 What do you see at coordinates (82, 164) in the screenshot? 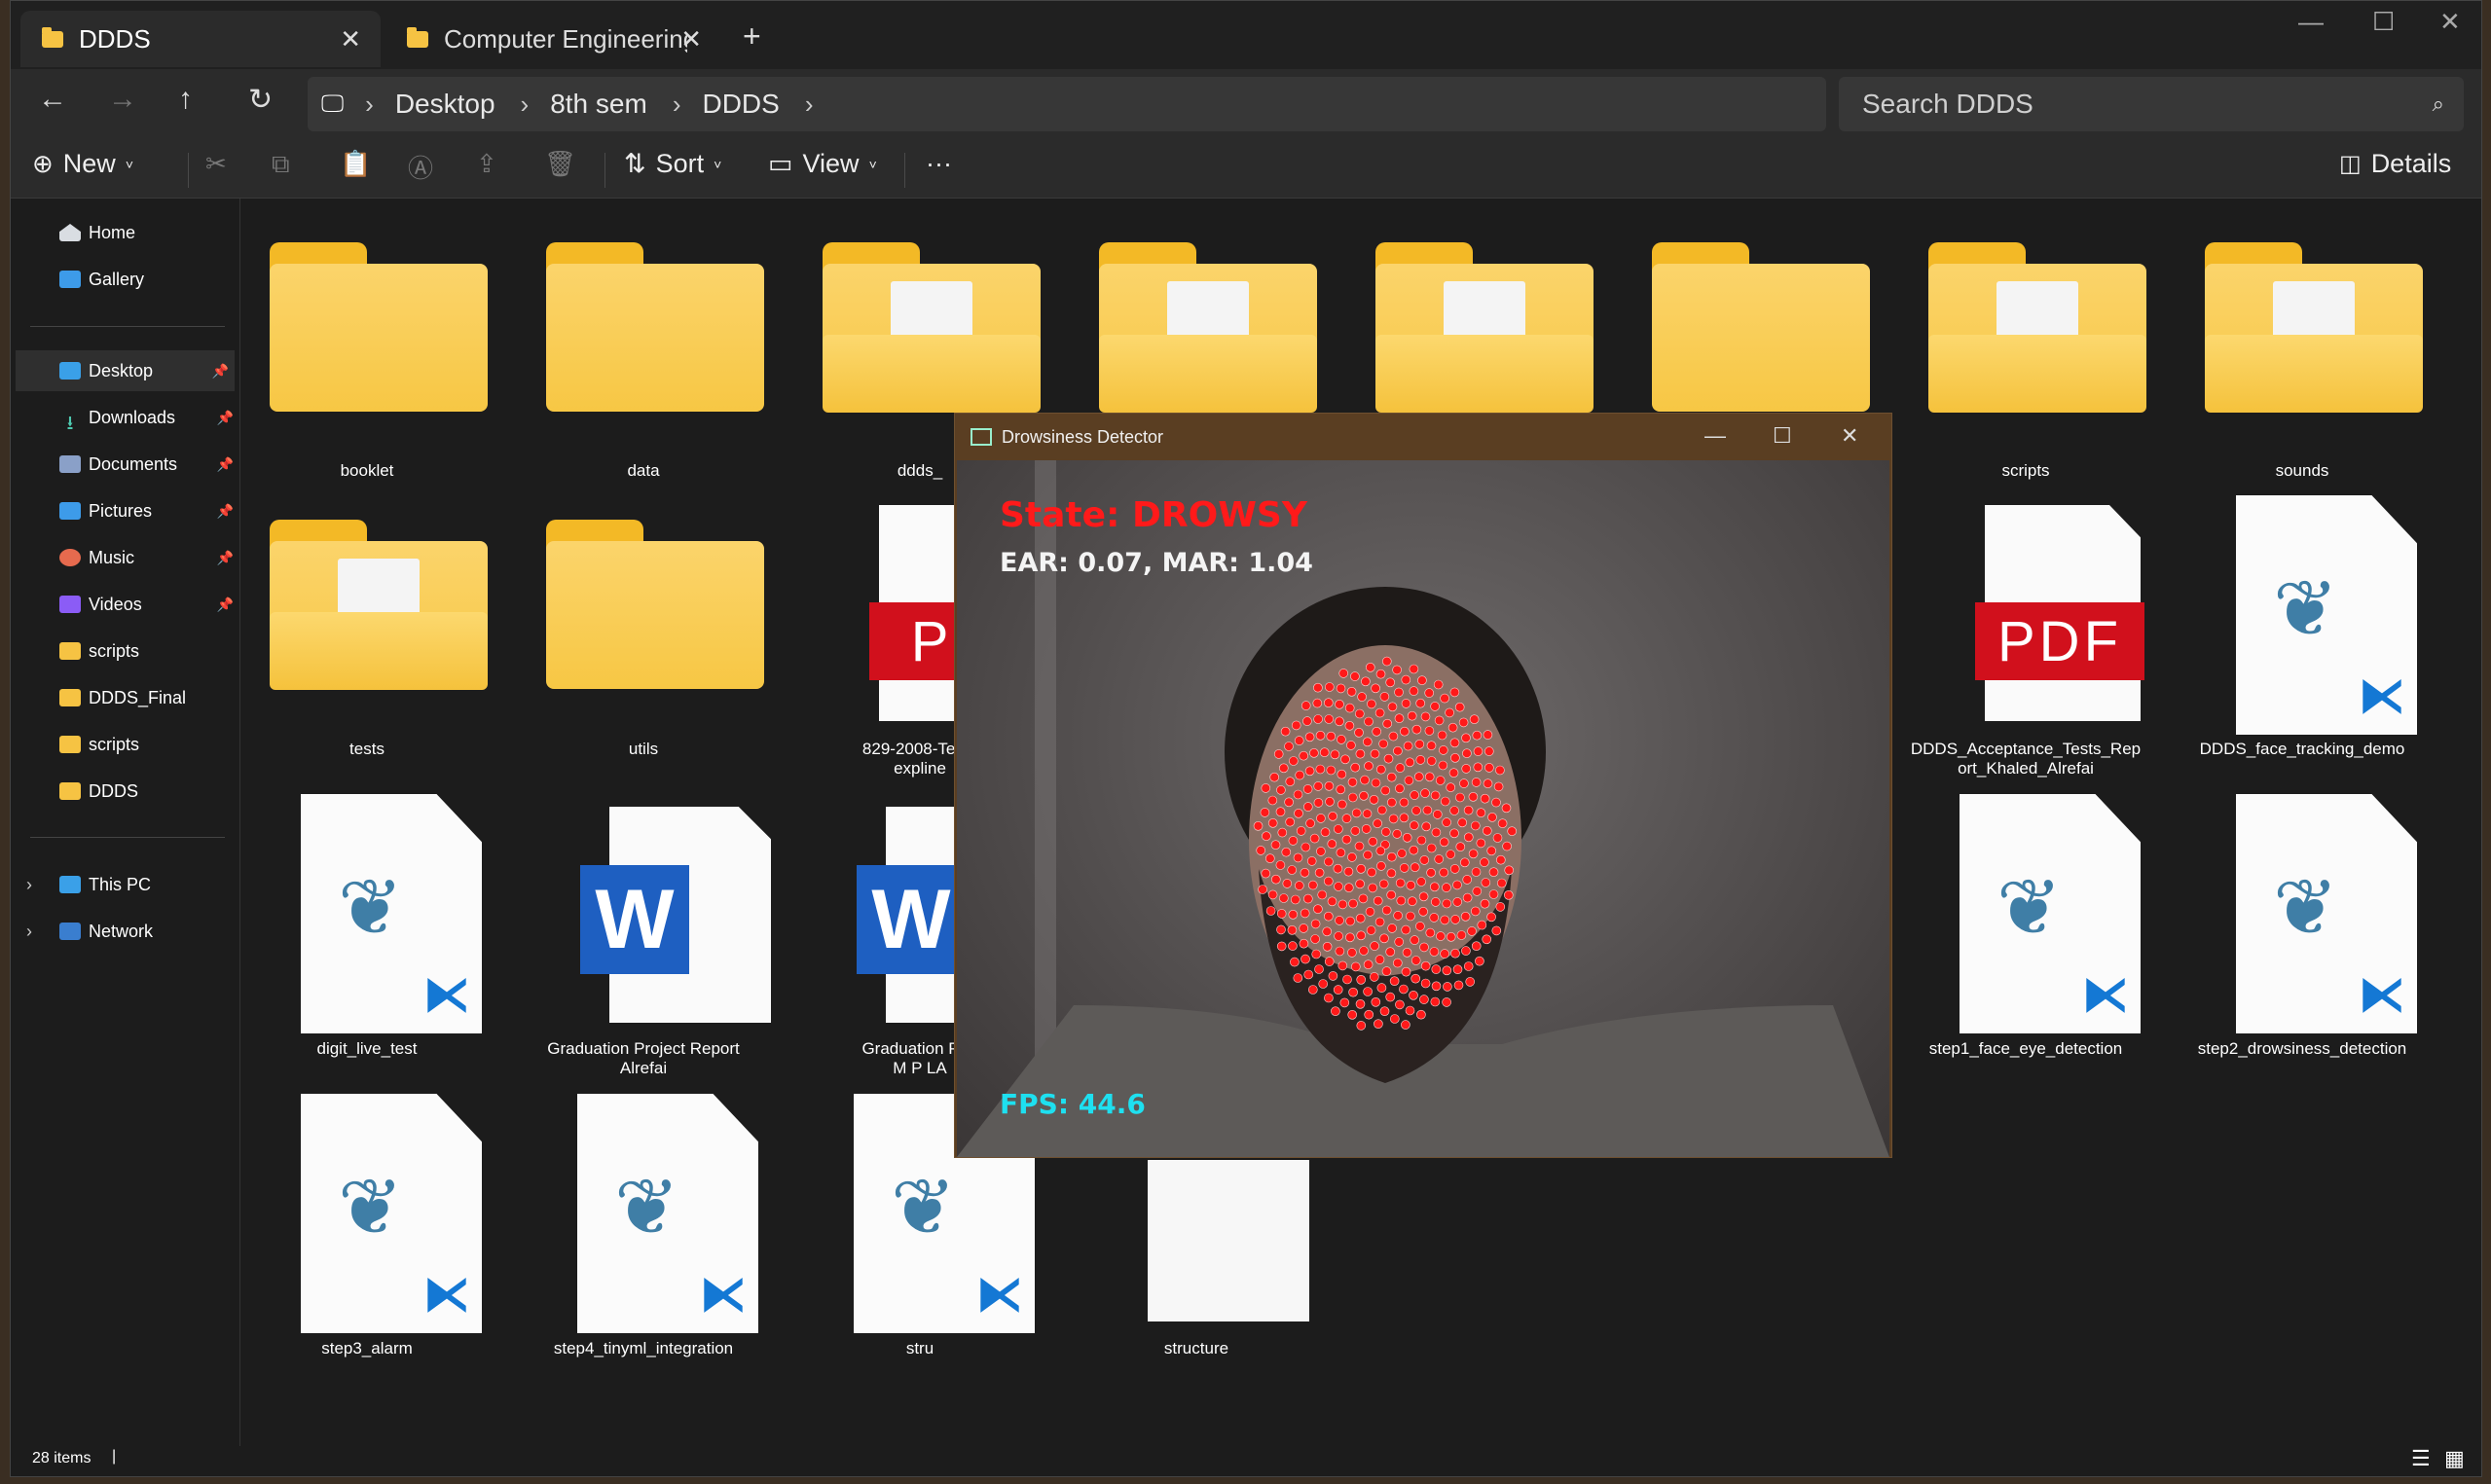
I see `new-button: ⊕ New ˅` at bounding box center [82, 164].